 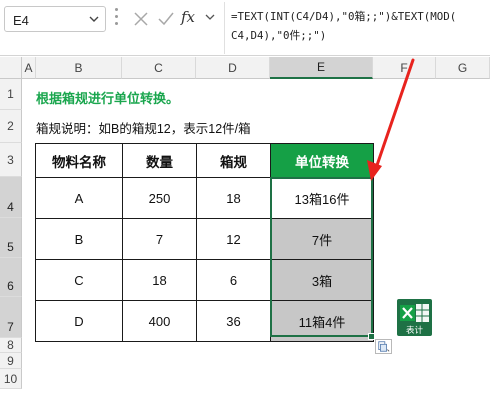 I want to click on excel-logo-icon: 表计, so click(x=414, y=317).